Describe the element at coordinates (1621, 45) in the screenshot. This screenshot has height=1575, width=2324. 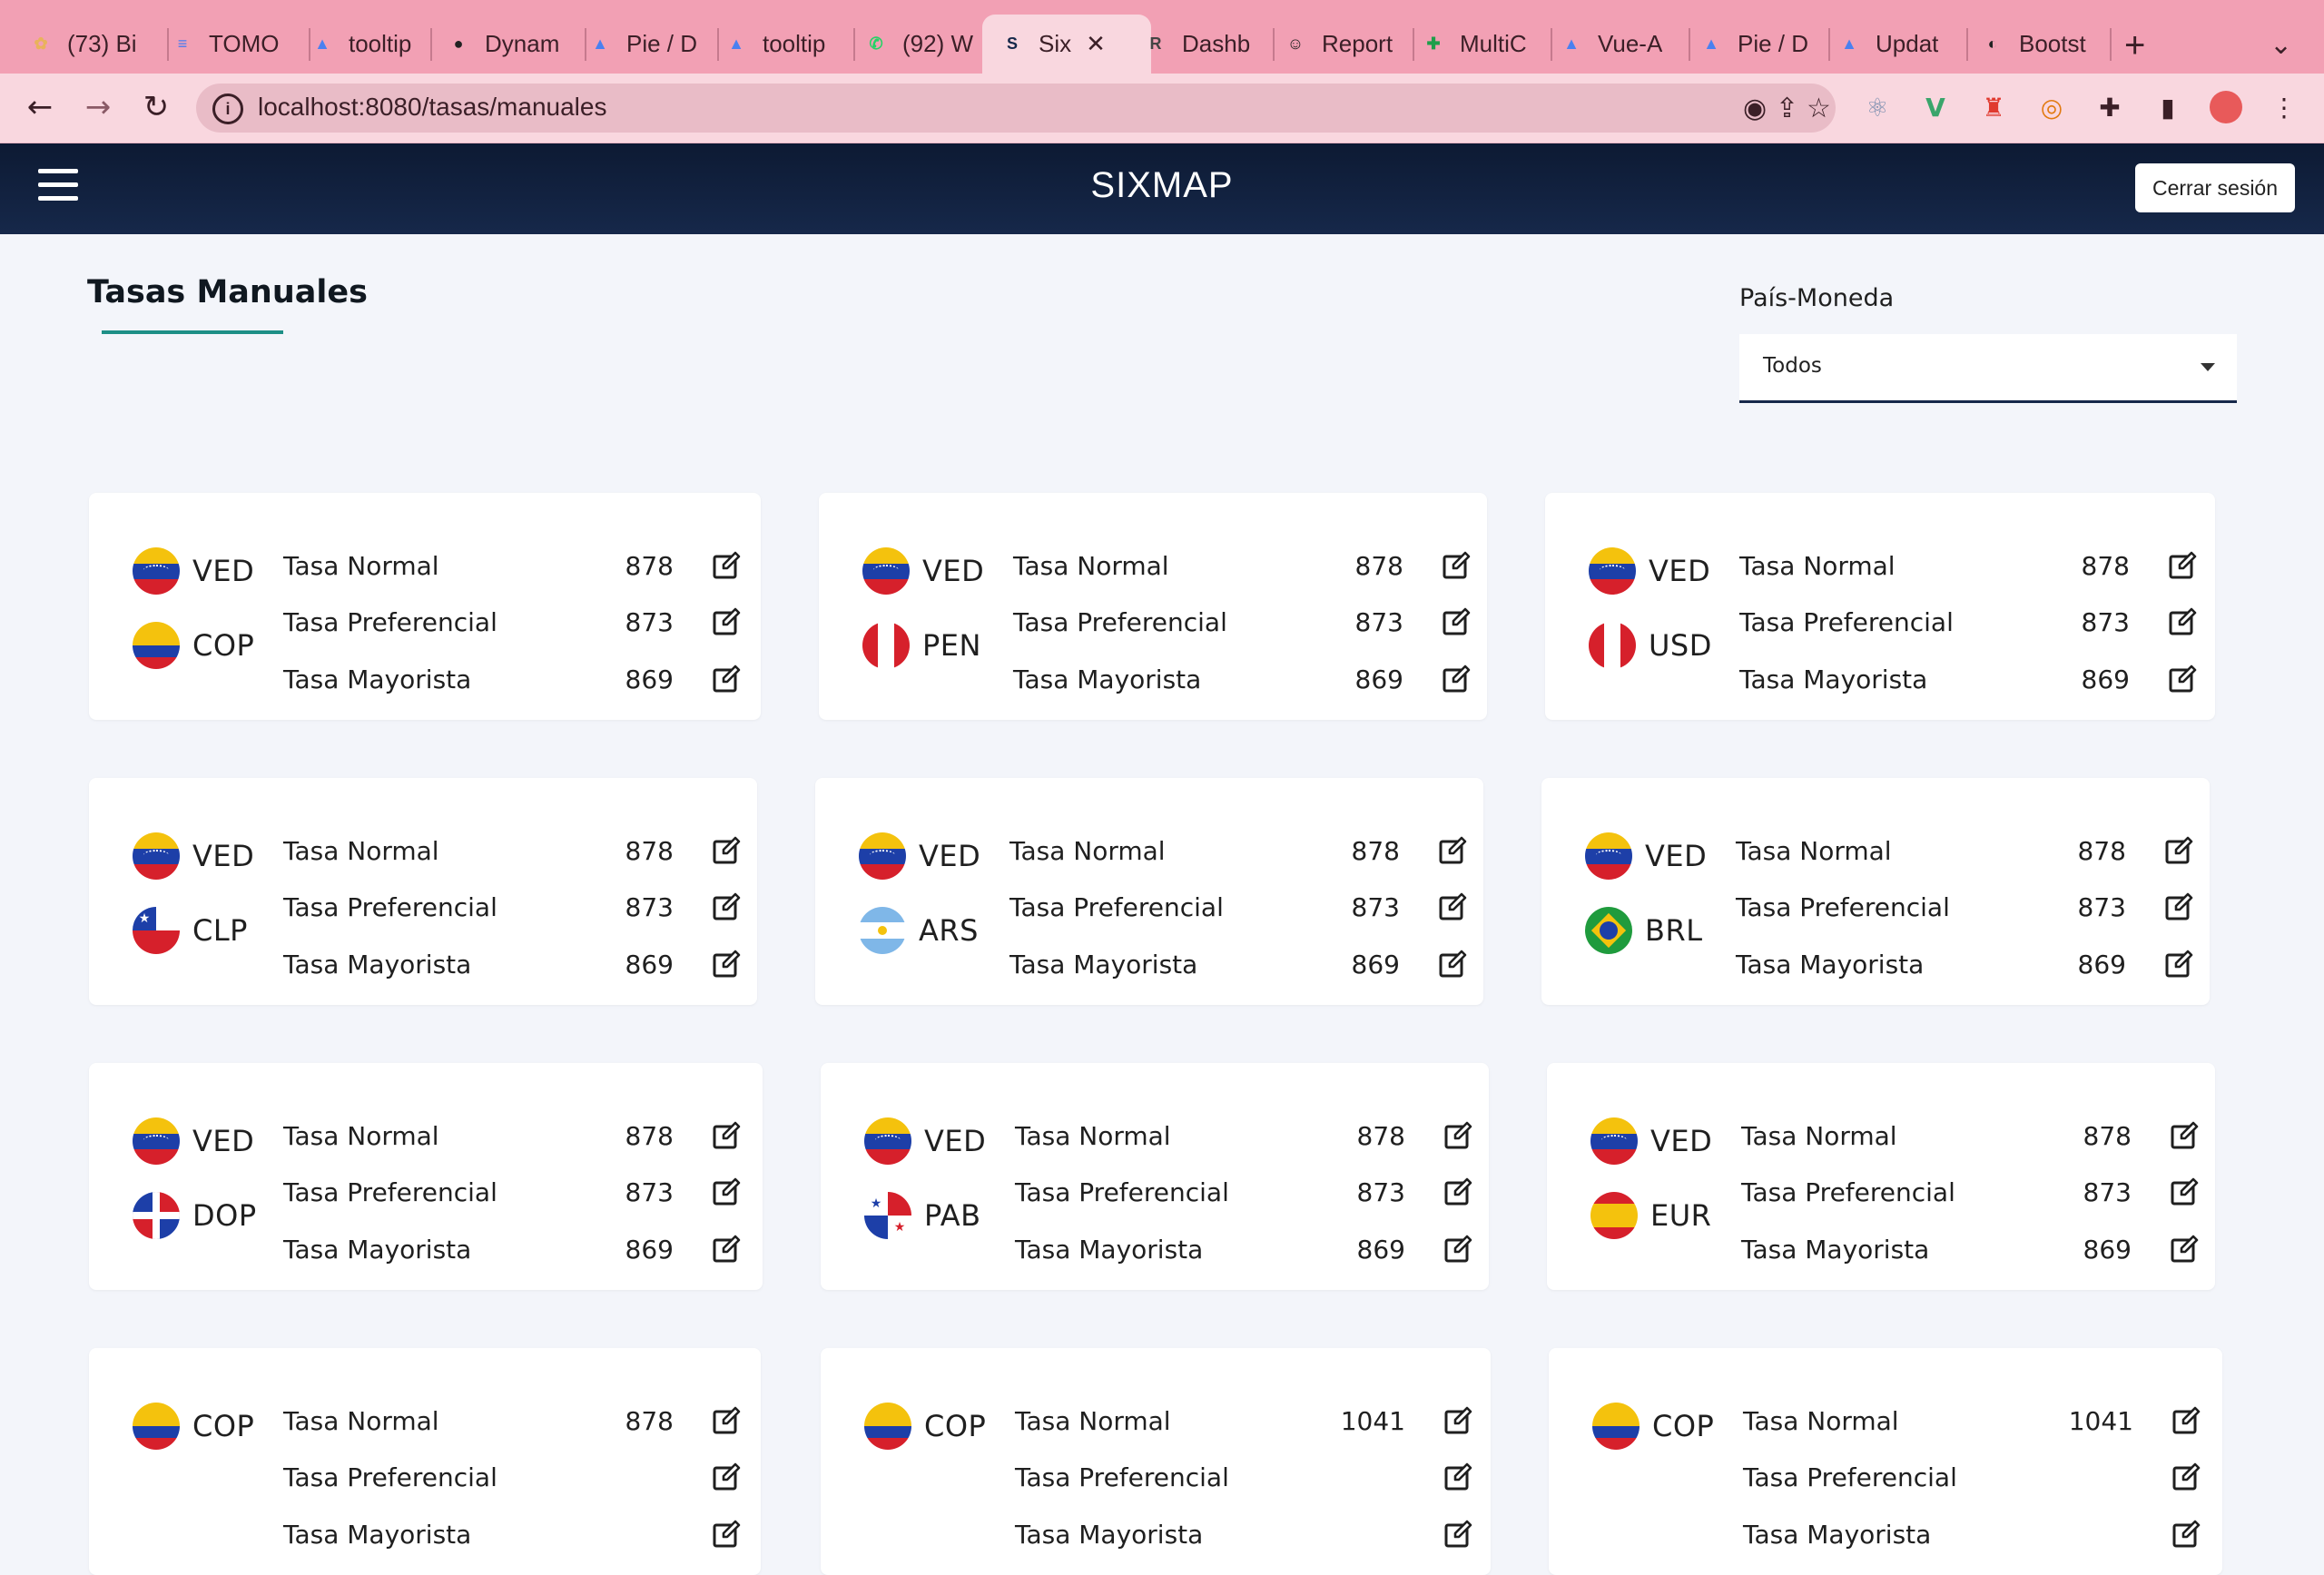
I see `browser-tab: ▲ Vue-A` at that location.